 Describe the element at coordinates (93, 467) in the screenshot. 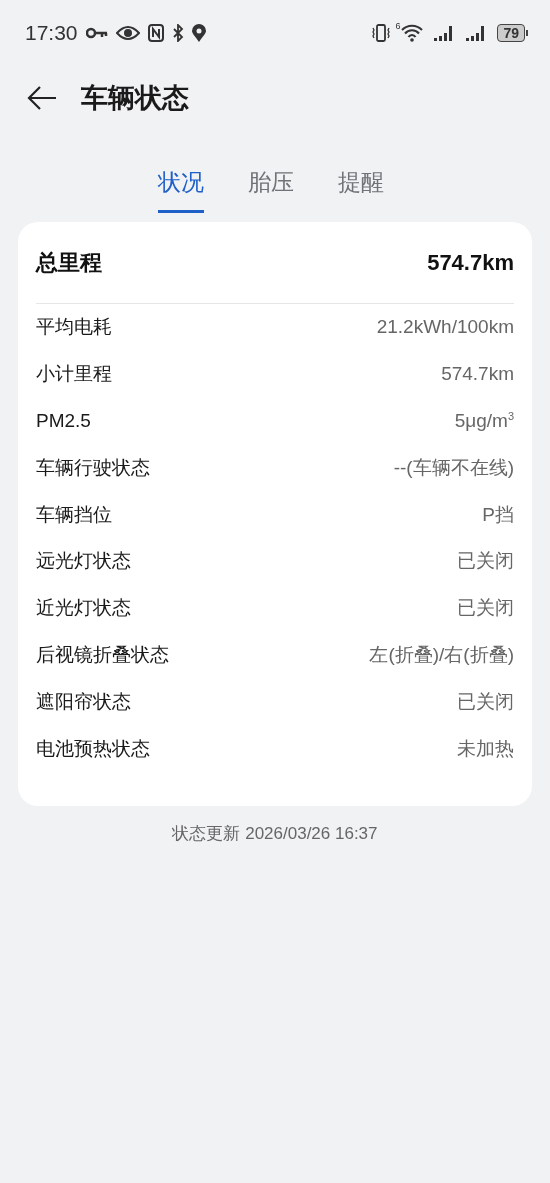

I see `row-label: 车辆行驶状态` at that location.